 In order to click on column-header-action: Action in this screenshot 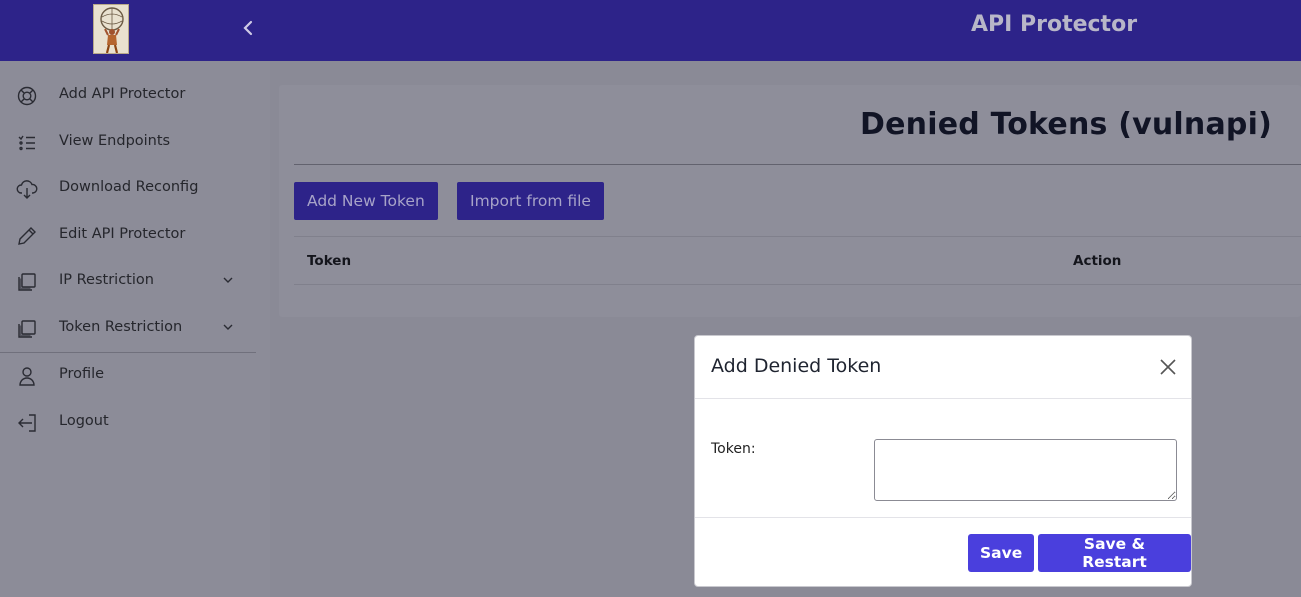, I will do `click(1097, 261)`.